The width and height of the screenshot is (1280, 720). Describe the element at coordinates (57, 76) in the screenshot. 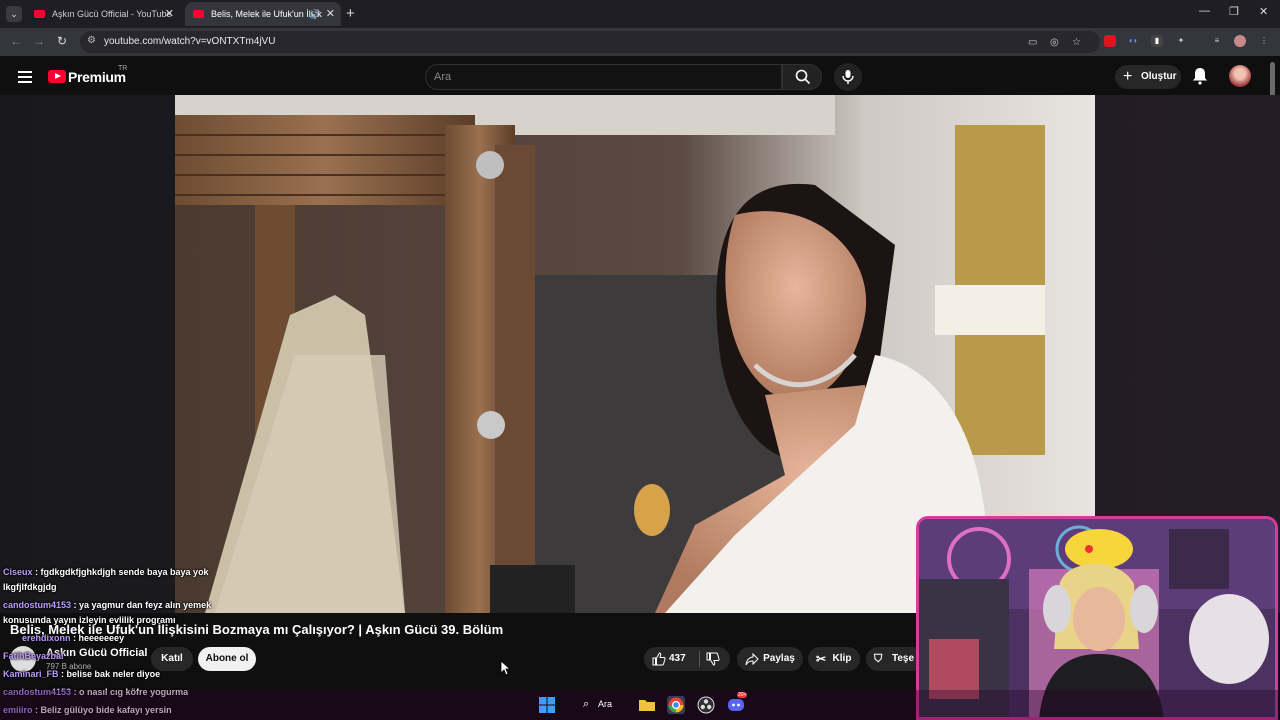

I see `youtube-play-icon` at that location.